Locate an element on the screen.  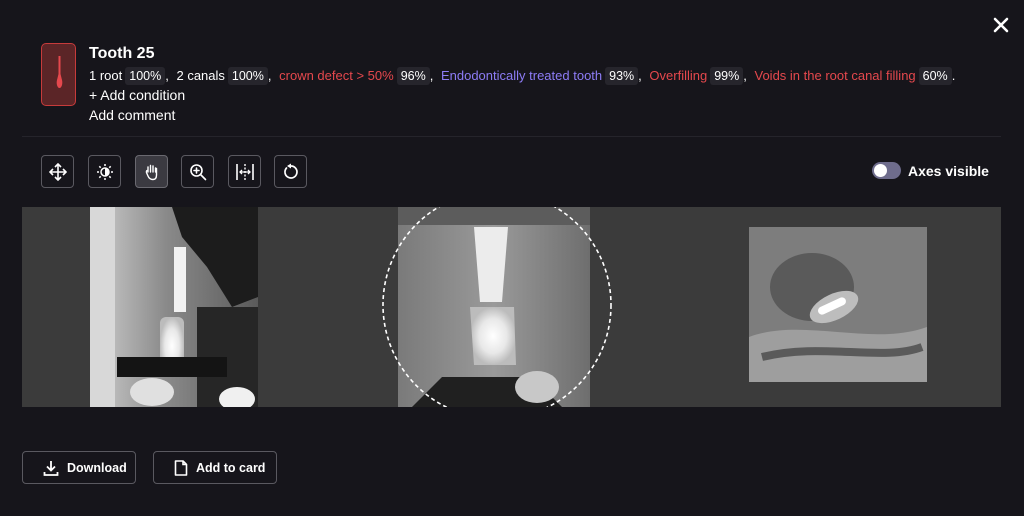
split-icon is located at coordinates (244, 171).